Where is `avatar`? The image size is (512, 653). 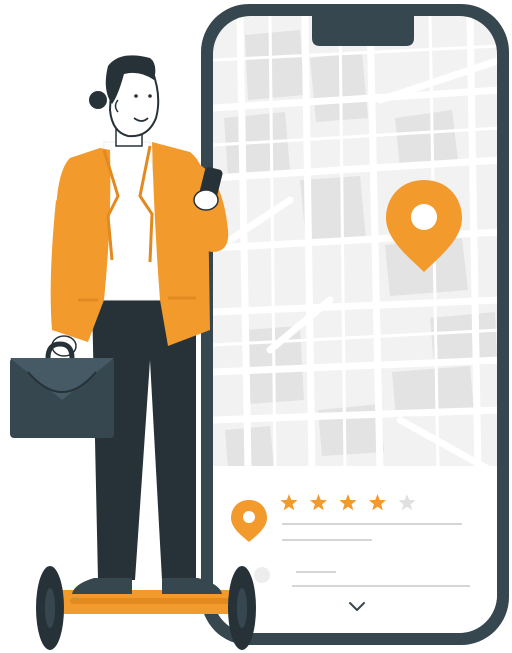 avatar is located at coordinates (262, 575).